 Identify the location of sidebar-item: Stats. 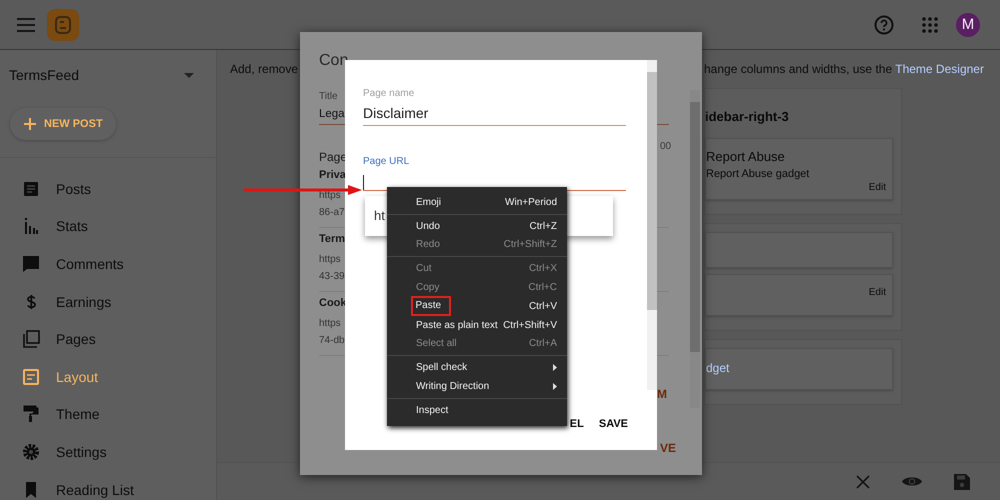
(108, 227).